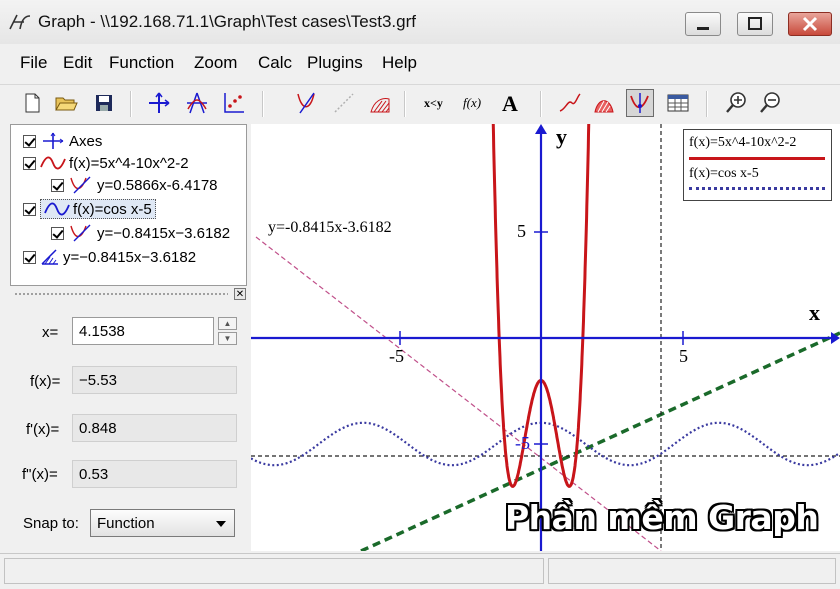  Describe the element at coordinates (757, 188) in the screenshot. I see `legend-line-cos` at that location.